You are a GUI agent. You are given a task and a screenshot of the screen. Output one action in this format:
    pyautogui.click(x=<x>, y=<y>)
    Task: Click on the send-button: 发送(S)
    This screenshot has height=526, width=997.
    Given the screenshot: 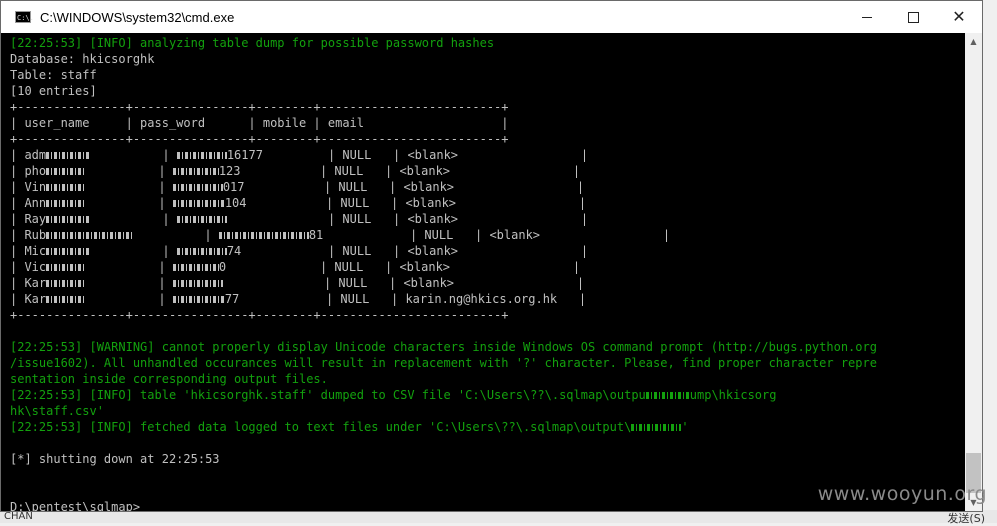 What is the action you would take?
    pyautogui.click(x=966, y=518)
    